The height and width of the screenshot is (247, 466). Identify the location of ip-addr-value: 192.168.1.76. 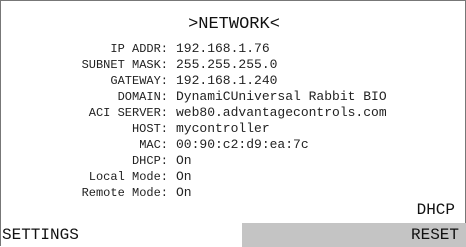
(223, 48).